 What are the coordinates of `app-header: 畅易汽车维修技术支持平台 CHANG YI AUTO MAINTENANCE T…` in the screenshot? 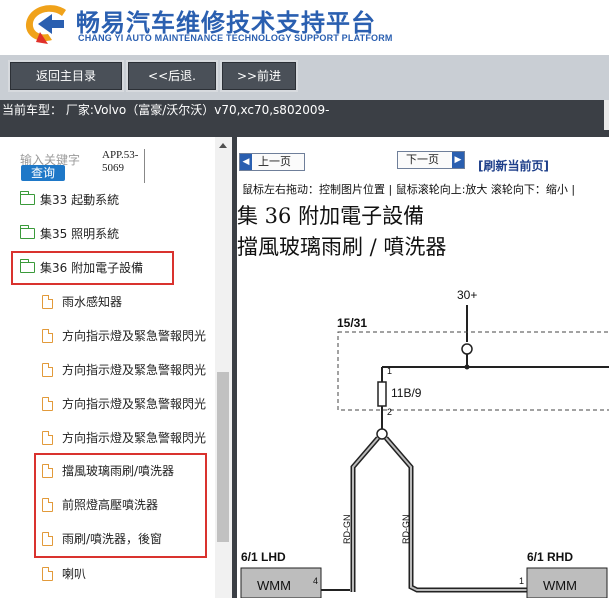 It's located at (304, 27).